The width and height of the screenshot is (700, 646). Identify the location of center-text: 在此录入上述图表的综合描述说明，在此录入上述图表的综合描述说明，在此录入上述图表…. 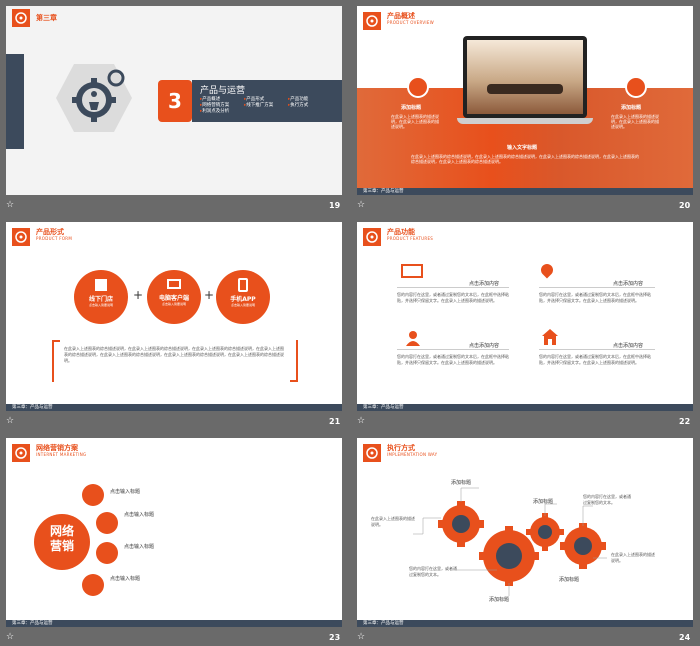
(525, 159).